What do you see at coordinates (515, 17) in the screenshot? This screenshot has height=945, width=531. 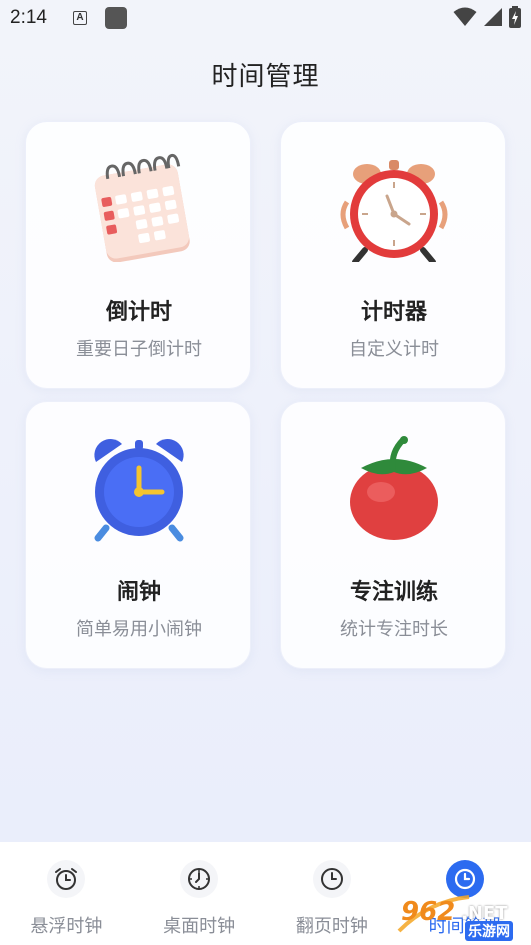 I see `battery-icon` at bounding box center [515, 17].